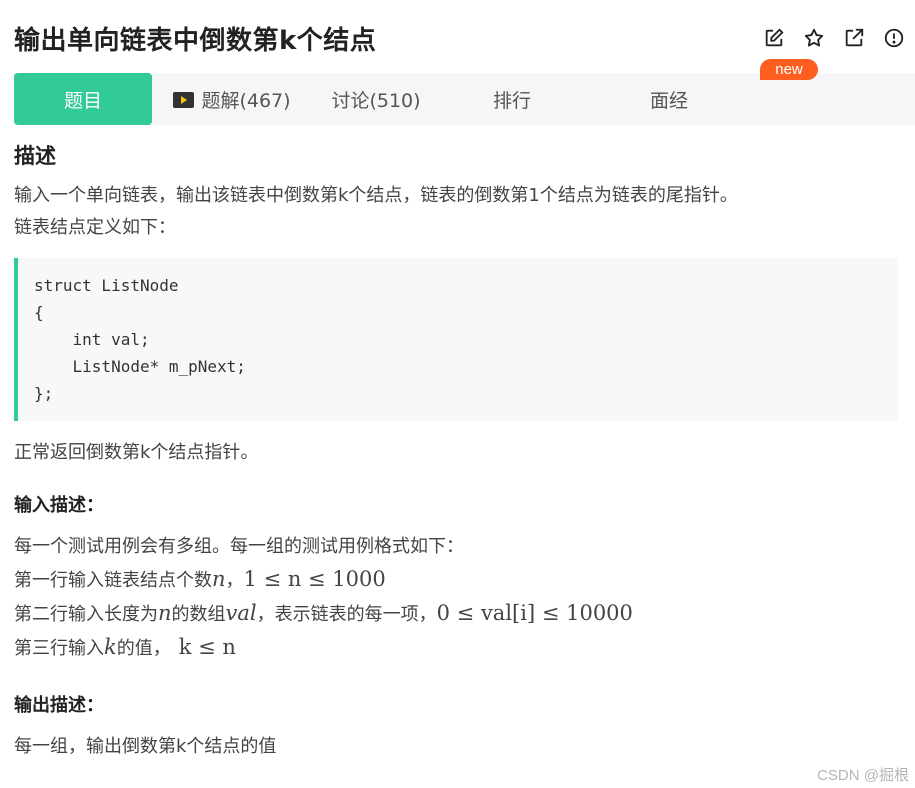 The width and height of the screenshot is (915, 788). What do you see at coordinates (219, 579) in the screenshot?
I see `input-line-2-var: n` at bounding box center [219, 579].